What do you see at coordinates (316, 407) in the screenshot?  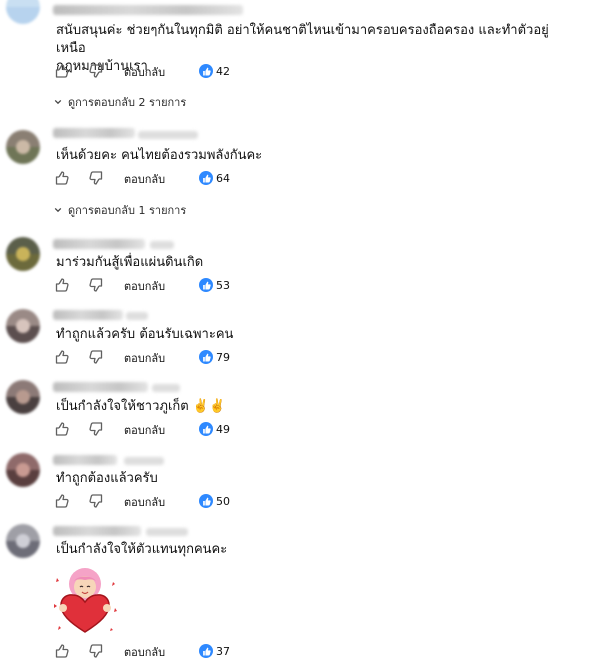 I see `comment-text: เป็นกำลังใจให้ชาวภูเก็ต ✌️✌️` at bounding box center [316, 407].